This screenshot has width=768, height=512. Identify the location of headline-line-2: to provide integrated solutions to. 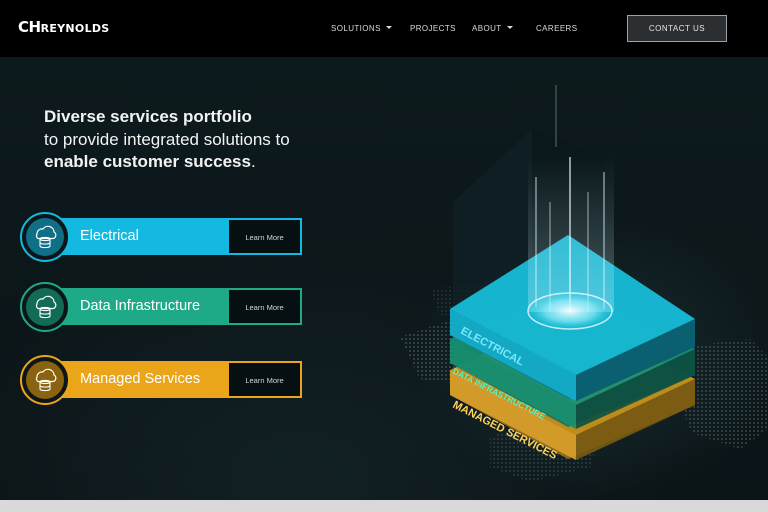
(167, 139).